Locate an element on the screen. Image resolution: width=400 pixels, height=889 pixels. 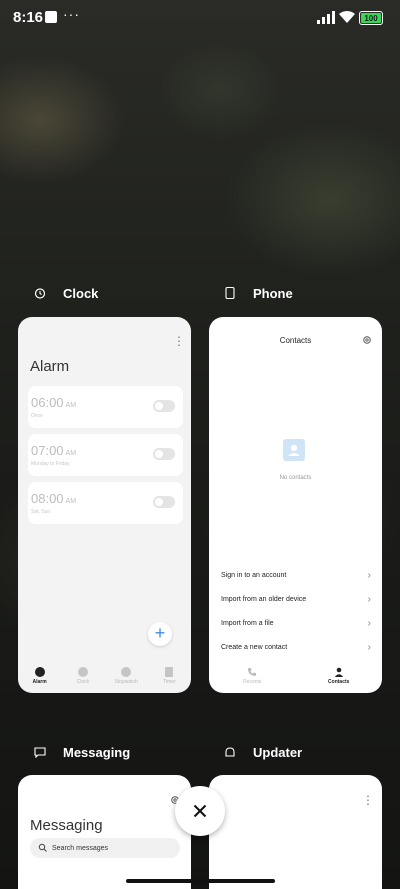
home-indicator is located at coordinates (200, 881).